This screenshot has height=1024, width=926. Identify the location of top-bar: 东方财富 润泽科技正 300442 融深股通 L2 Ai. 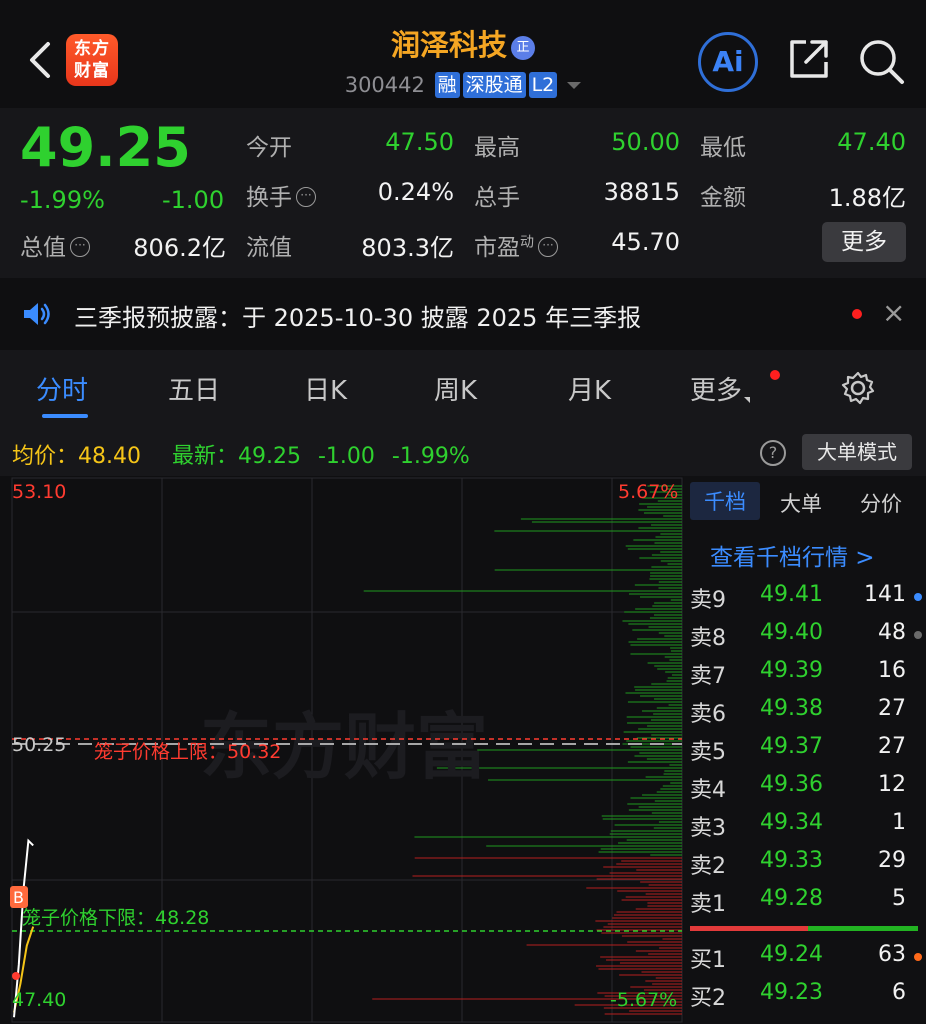
(463, 54).